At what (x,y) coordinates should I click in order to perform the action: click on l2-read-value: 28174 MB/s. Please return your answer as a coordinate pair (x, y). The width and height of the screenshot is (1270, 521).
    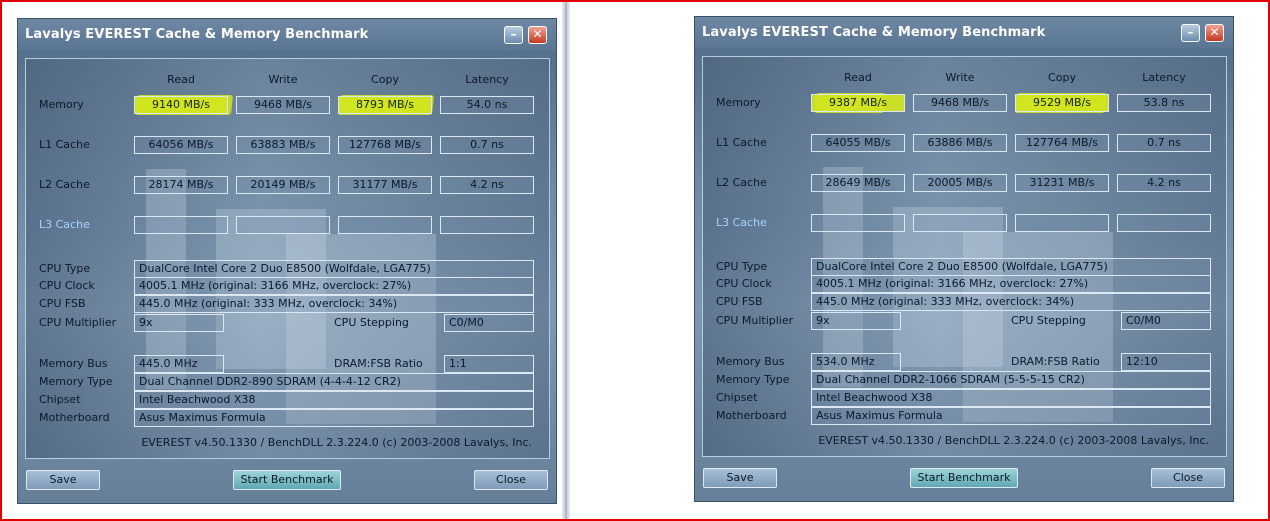
    Looking at the image, I should click on (181, 185).